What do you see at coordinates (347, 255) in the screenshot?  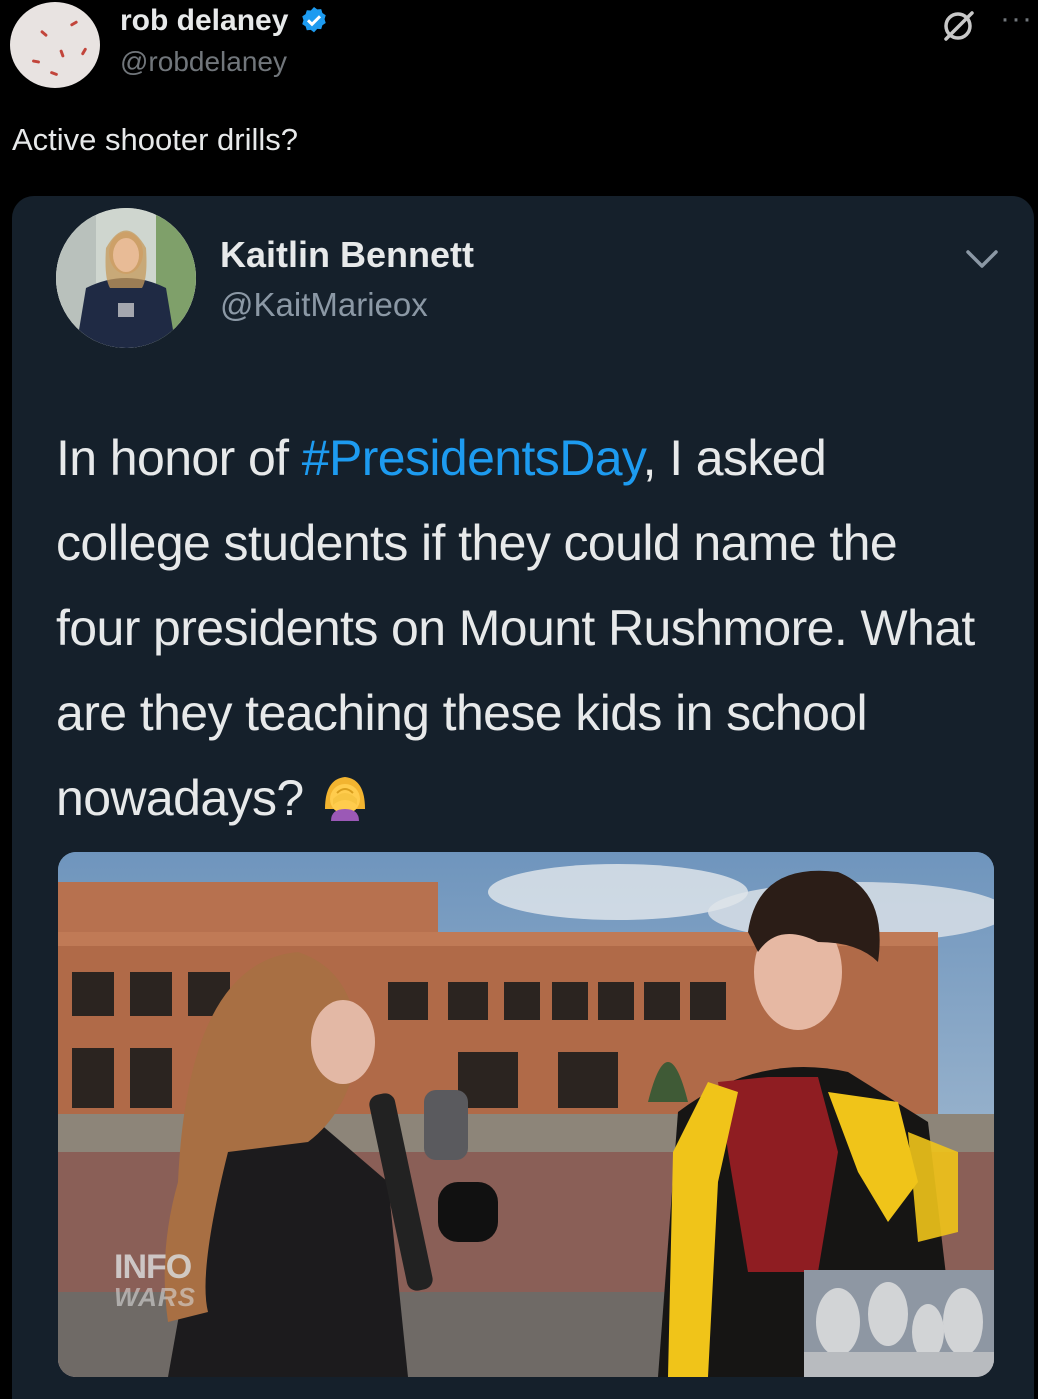 I see `quoted-author-name: Kaitlin Bennett` at bounding box center [347, 255].